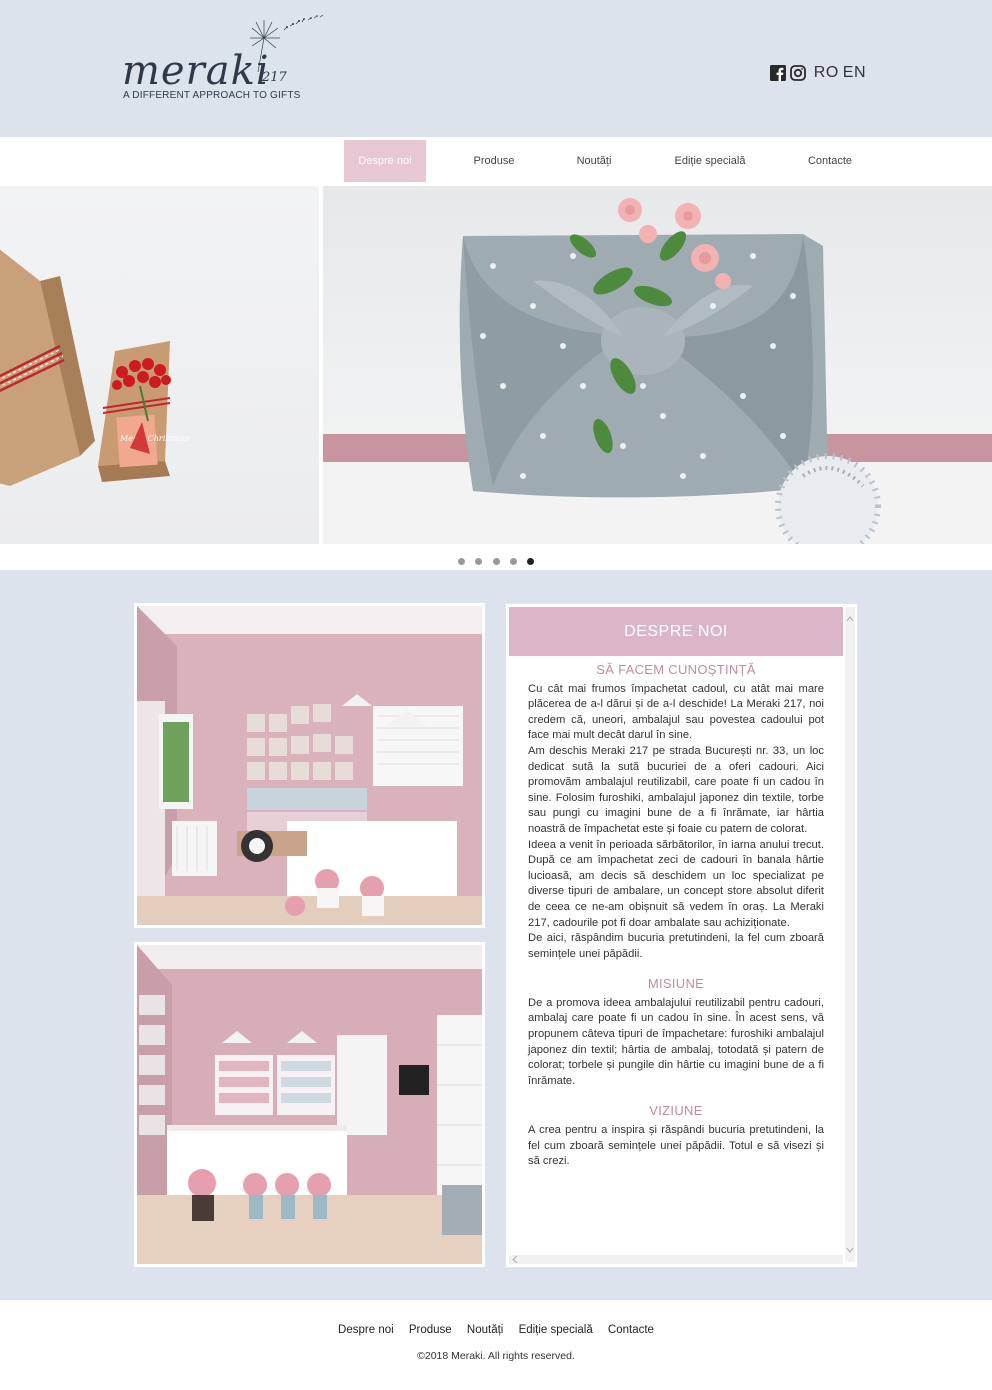 This screenshot has width=992, height=1390. What do you see at coordinates (154, 438) in the screenshot?
I see `merry-christmas-text: Merry Christmas` at bounding box center [154, 438].